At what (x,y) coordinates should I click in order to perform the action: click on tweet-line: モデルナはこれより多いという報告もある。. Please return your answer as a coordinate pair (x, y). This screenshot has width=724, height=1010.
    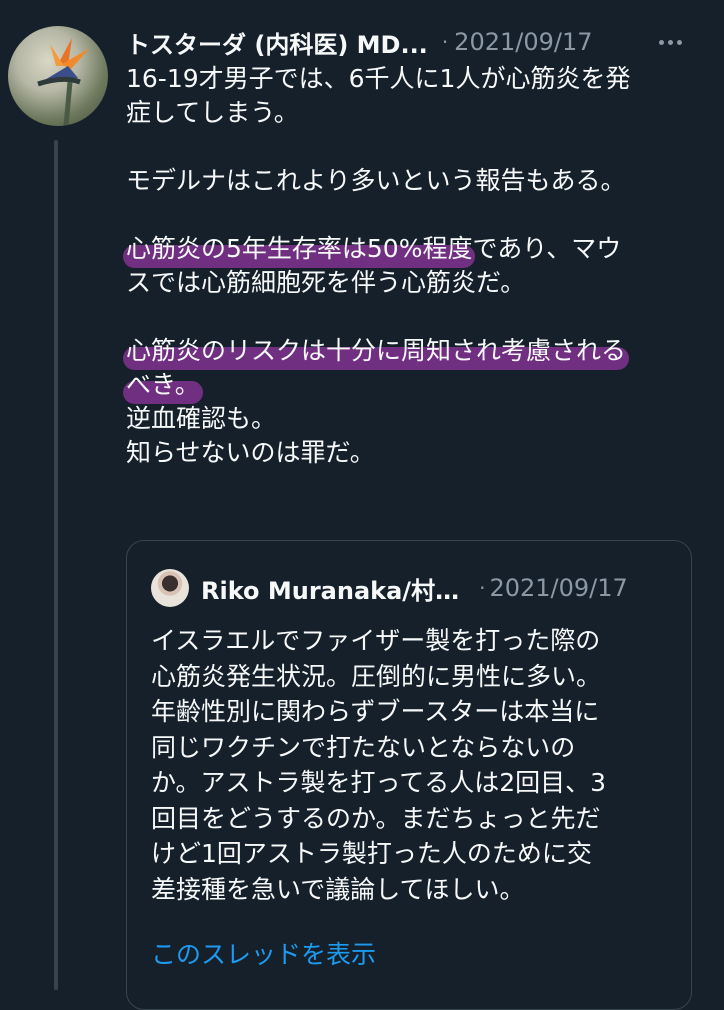
    Looking at the image, I should click on (376, 180).